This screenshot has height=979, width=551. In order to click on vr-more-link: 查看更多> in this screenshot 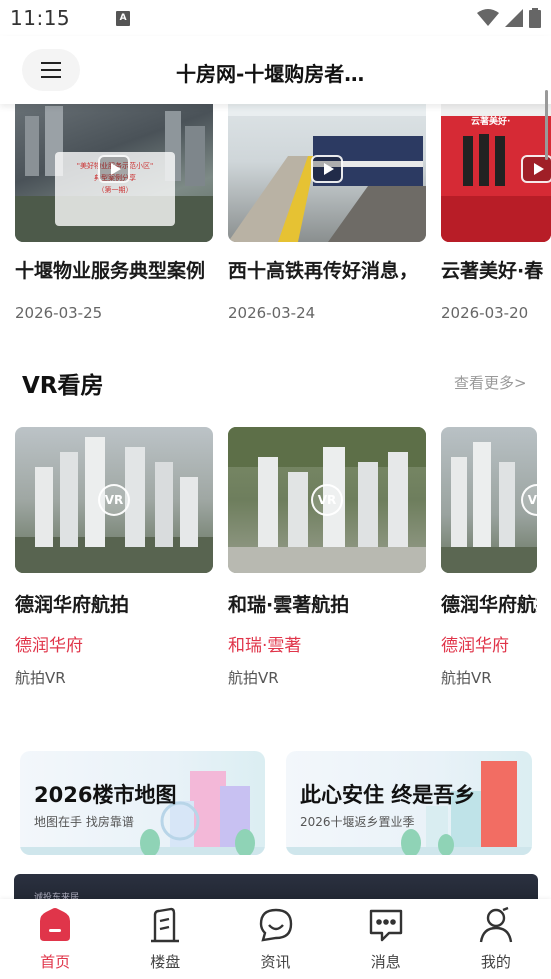, I will do `click(490, 382)`.